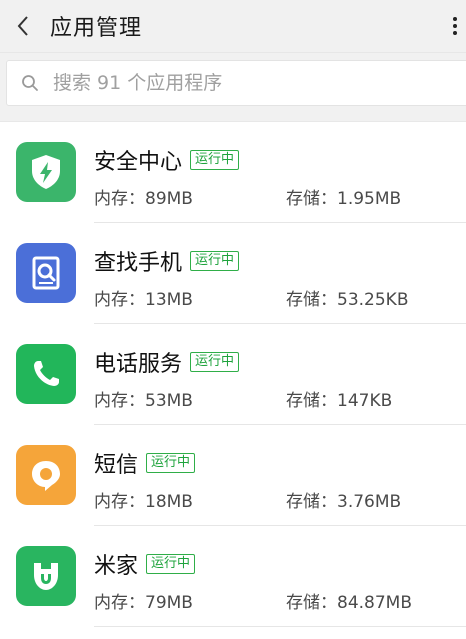 This screenshot has height=639, width=466. I want to click on app-name: 短信, so click(116, 465).